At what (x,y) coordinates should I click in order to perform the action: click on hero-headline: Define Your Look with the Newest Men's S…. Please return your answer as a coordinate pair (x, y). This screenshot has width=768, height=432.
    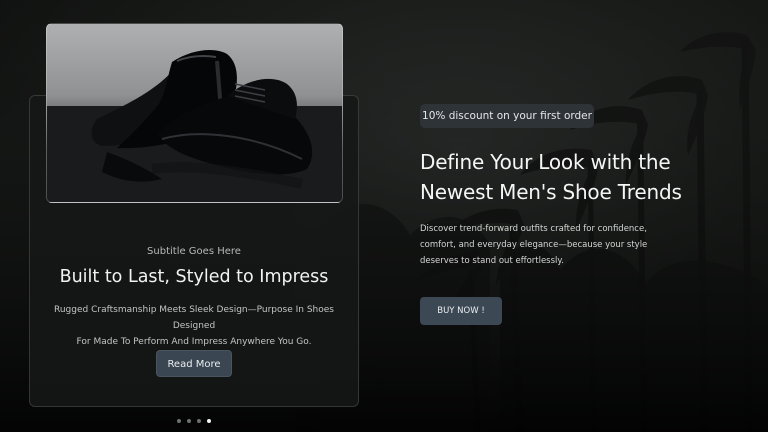
    Looking at the image, I should click on (585, 177).